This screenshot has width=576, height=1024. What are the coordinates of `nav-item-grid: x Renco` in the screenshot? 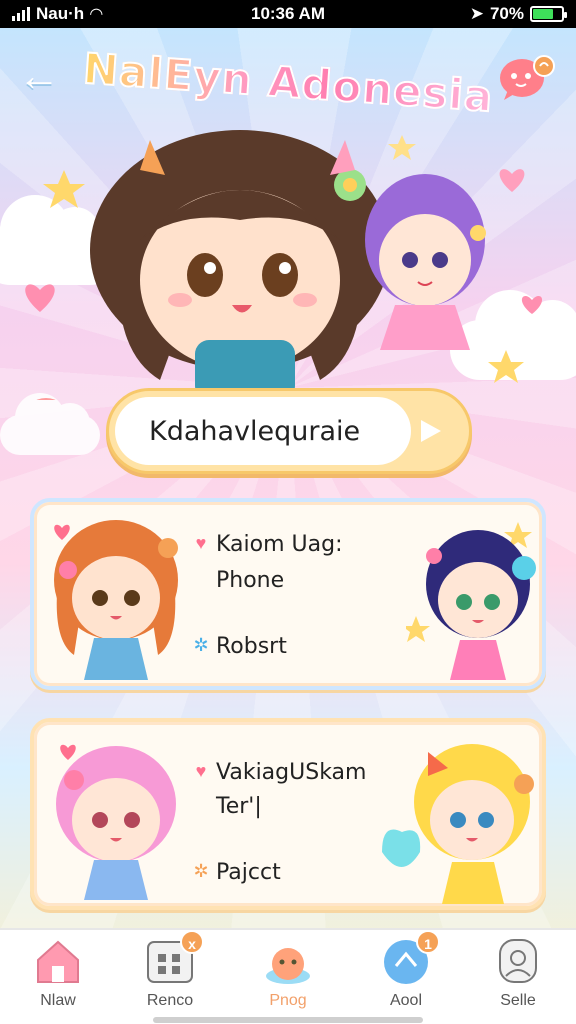 It's located at (170, 974).